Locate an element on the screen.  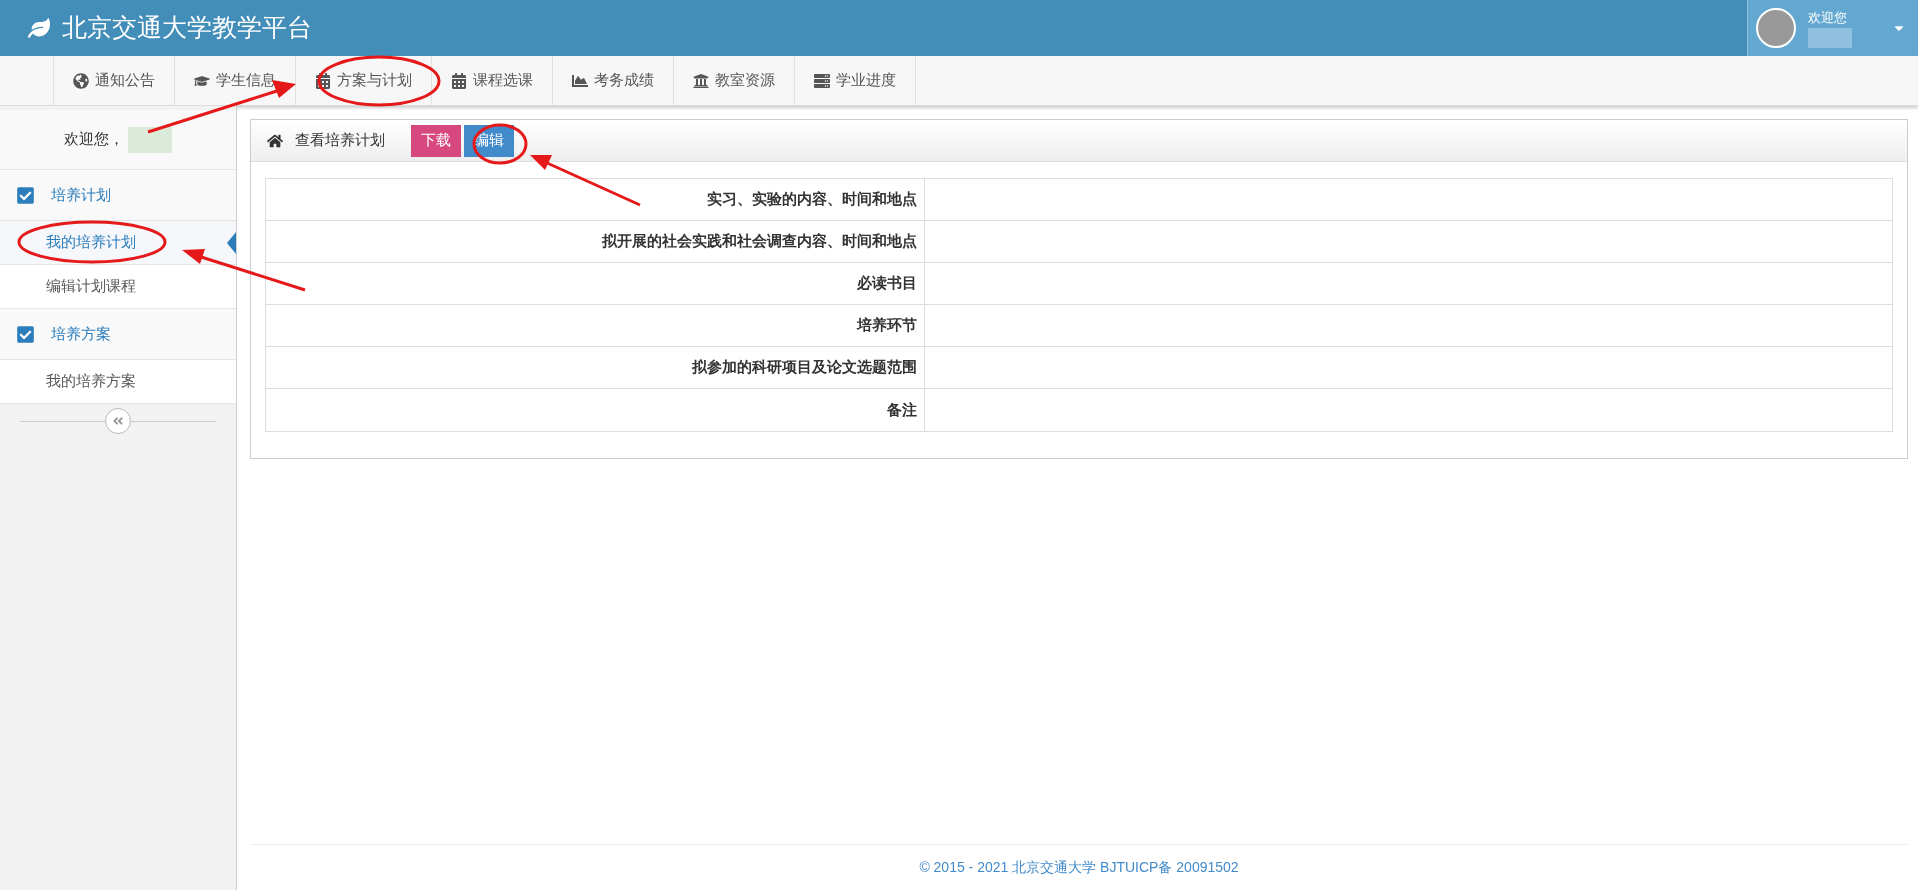
sidebar-group: 培养方案 is located at coordinates (118, 334).